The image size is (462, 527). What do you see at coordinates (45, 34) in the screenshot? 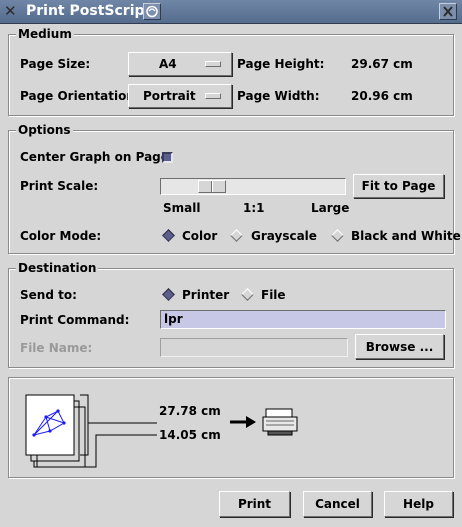
I see `medium-heading: Medium` at bounding box center [45, 34].